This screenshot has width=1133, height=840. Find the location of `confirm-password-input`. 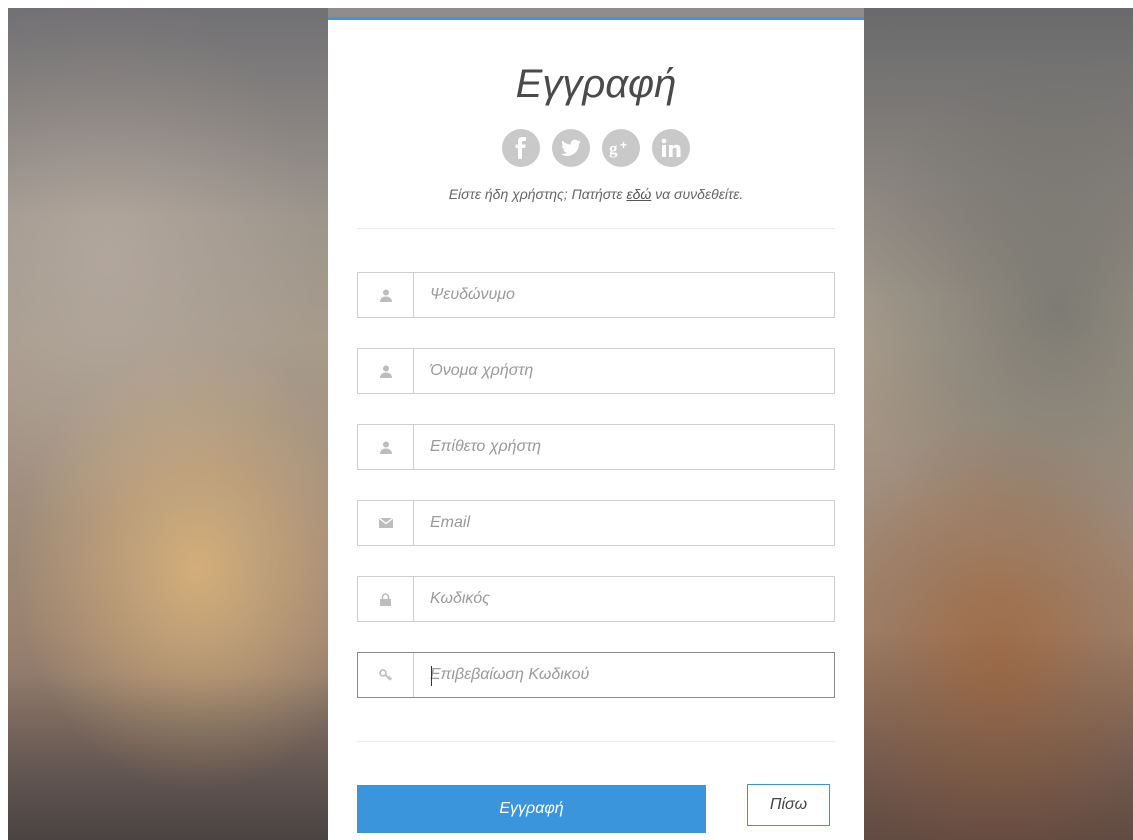

confirm-password-input is located at coordinates (624, 675).